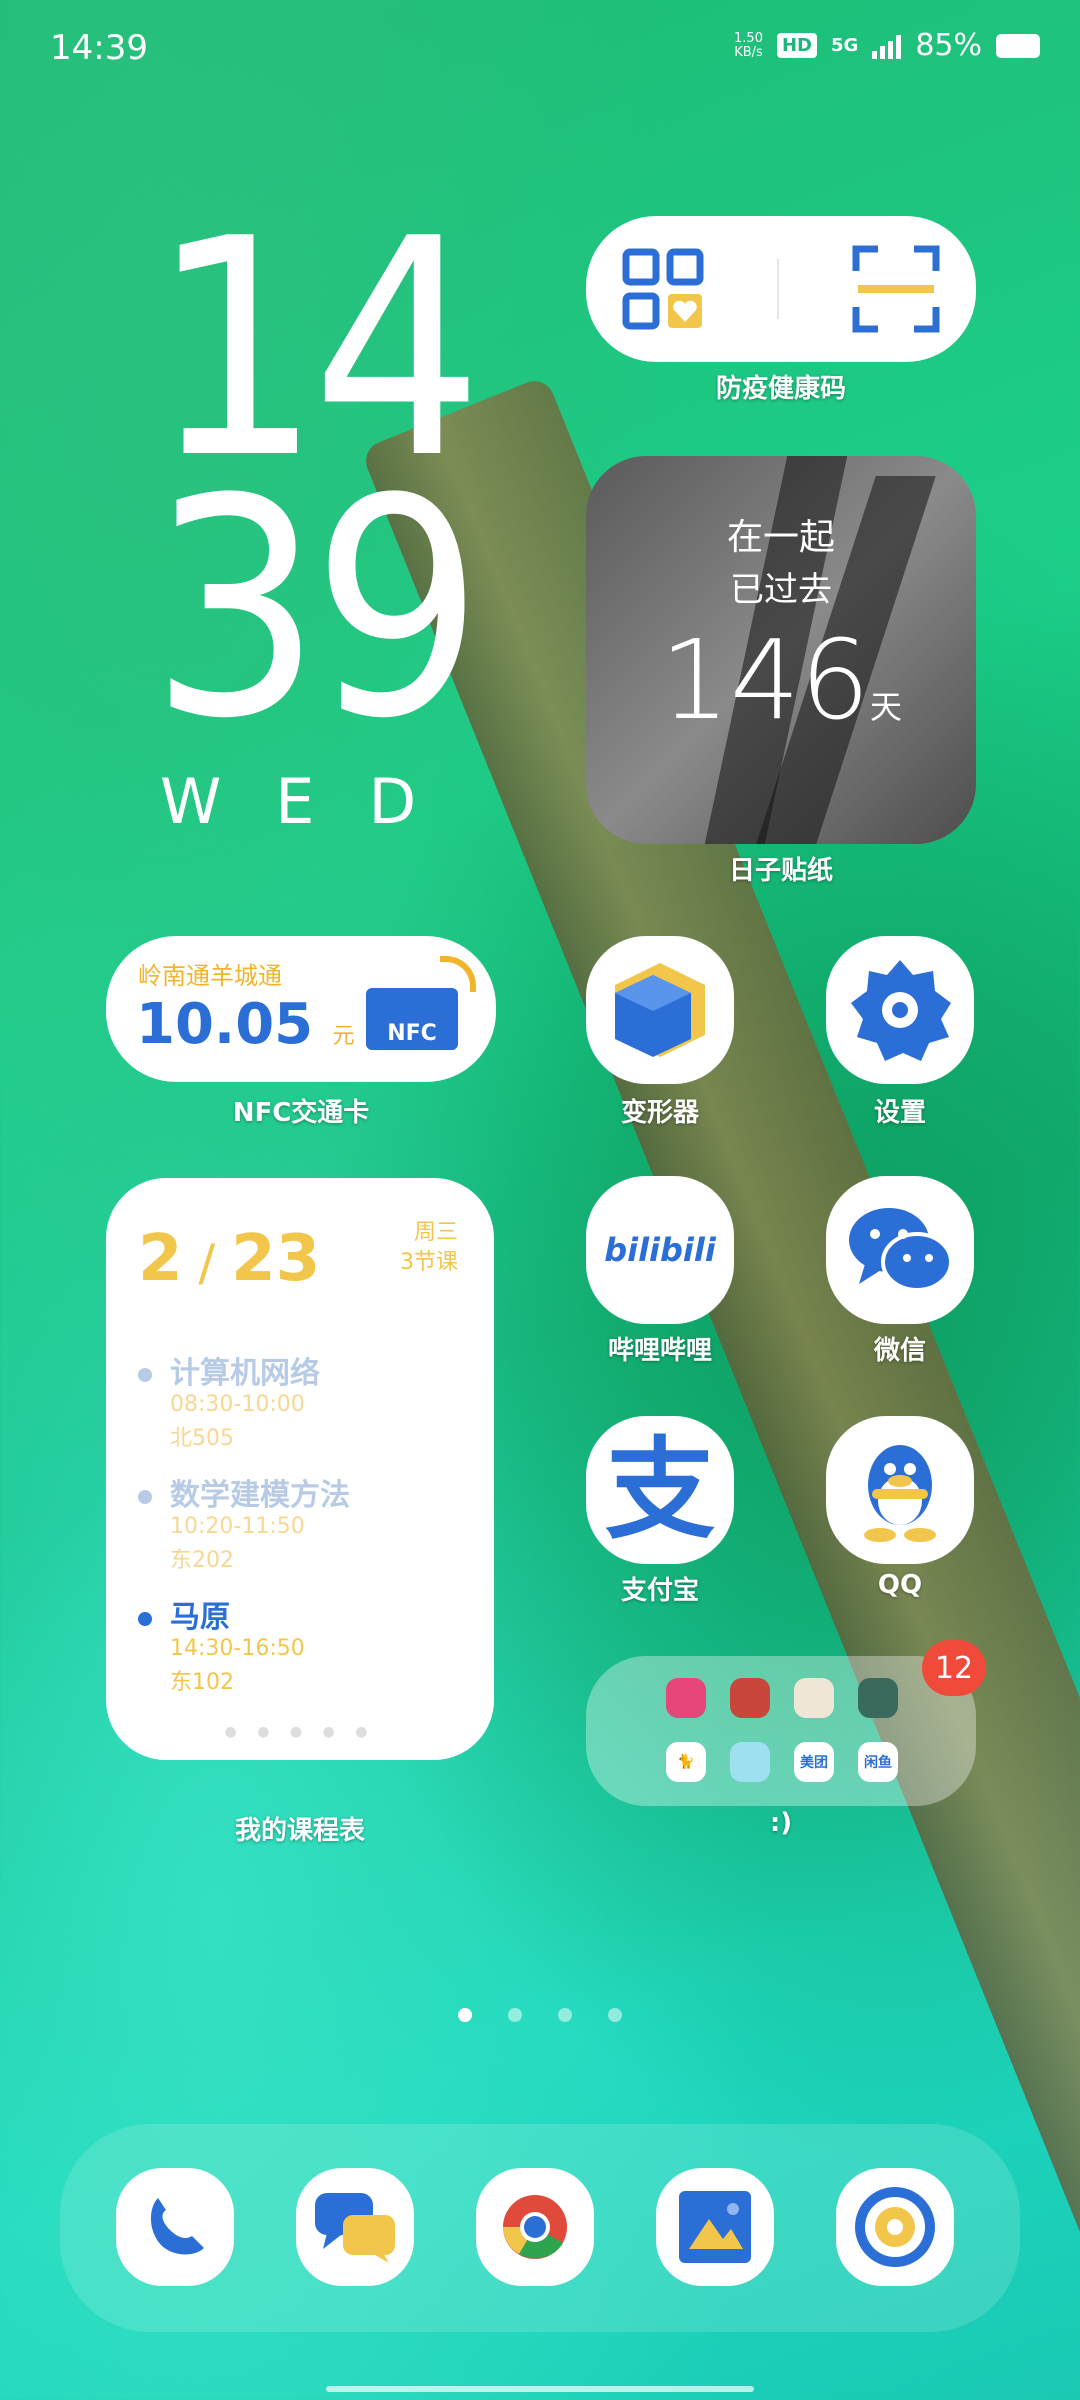  I want to click on dock-messages, so click(355, 2227).